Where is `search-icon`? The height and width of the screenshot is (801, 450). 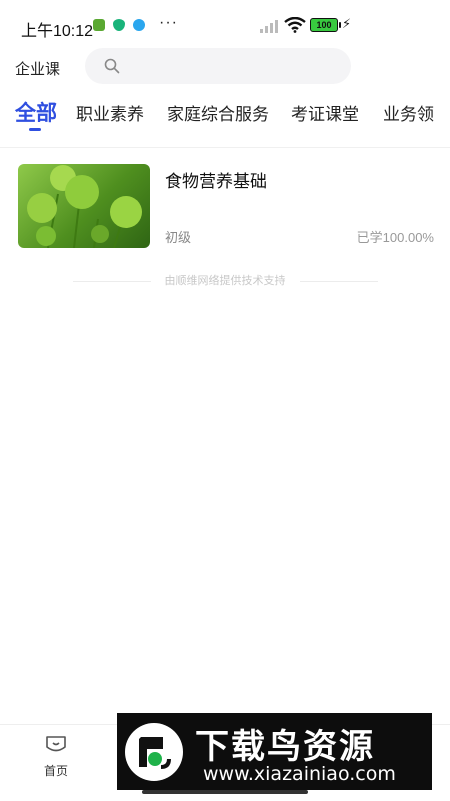 search-icon is located at coordinates (112, 66).